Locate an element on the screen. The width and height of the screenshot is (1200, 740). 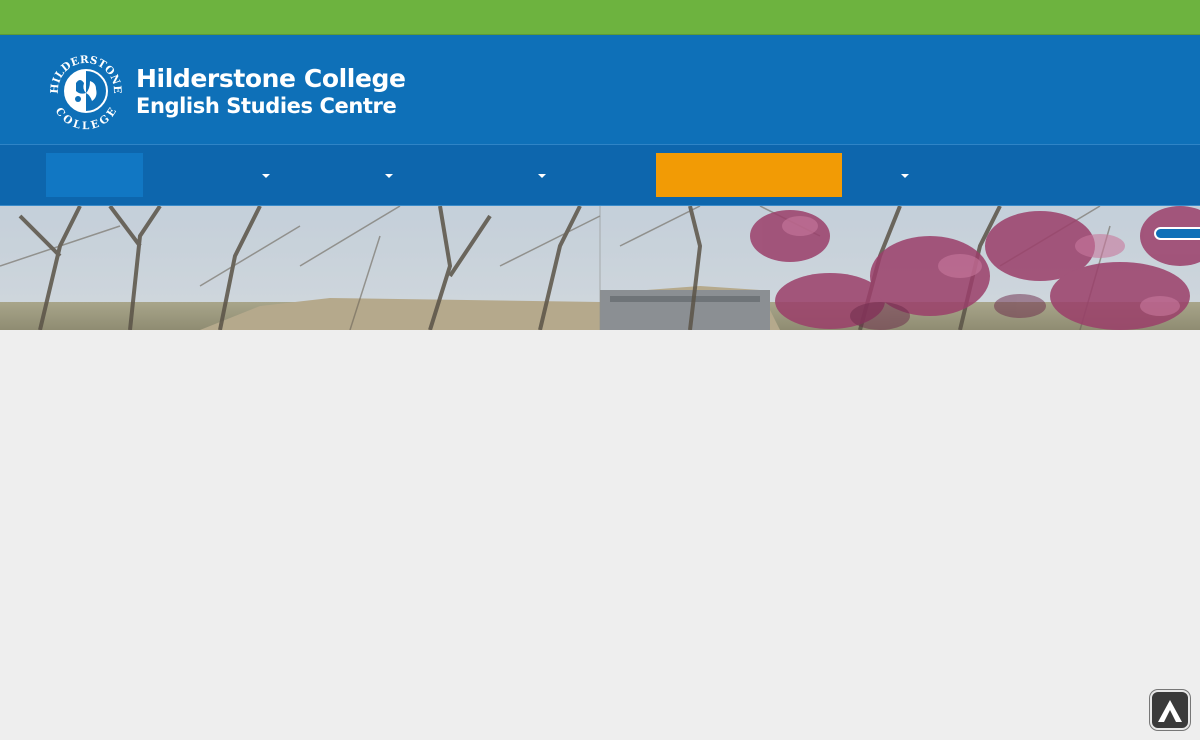
top-bar is located at coordinates (600, 17).